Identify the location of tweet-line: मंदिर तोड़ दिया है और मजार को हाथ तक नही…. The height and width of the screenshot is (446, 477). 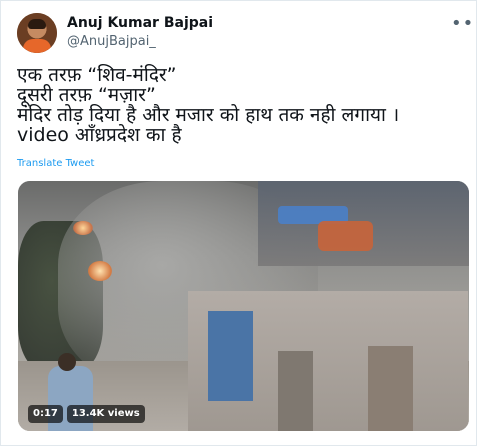
(208, 115).